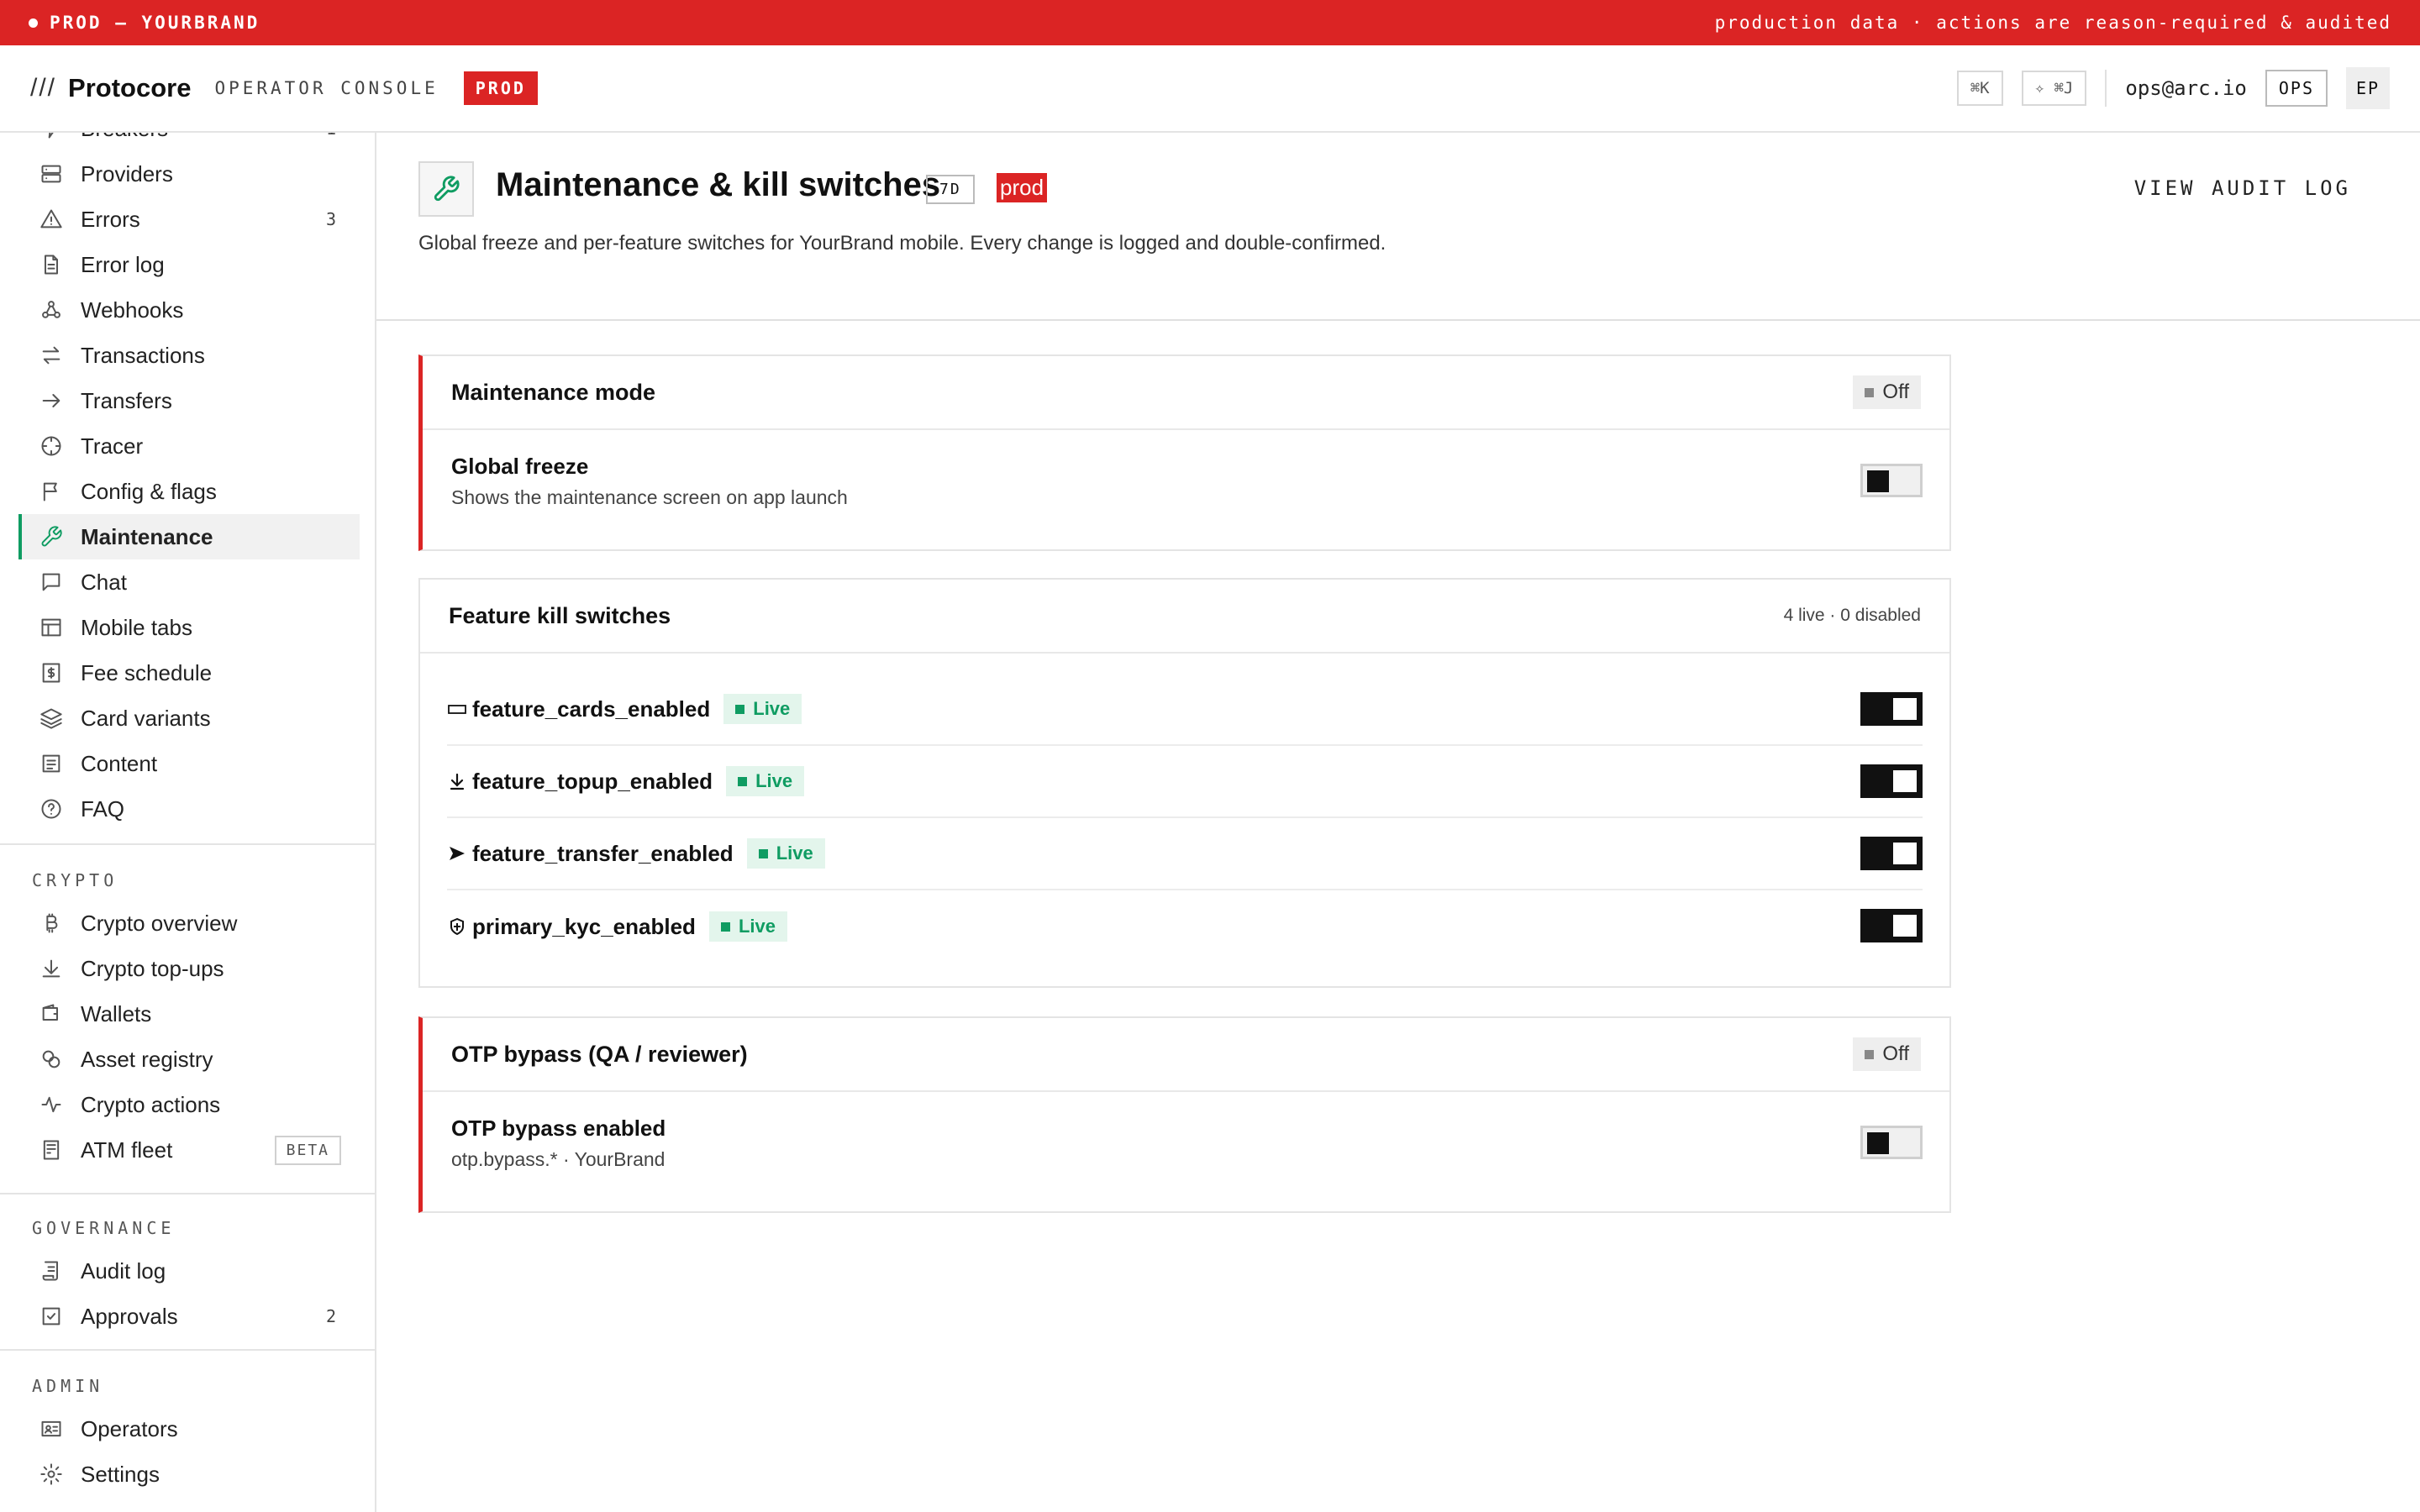 The image size is (2420, 1512). I want to click on kill-switch-row: primary_kyc_enabled Live, so click(1185, 926).